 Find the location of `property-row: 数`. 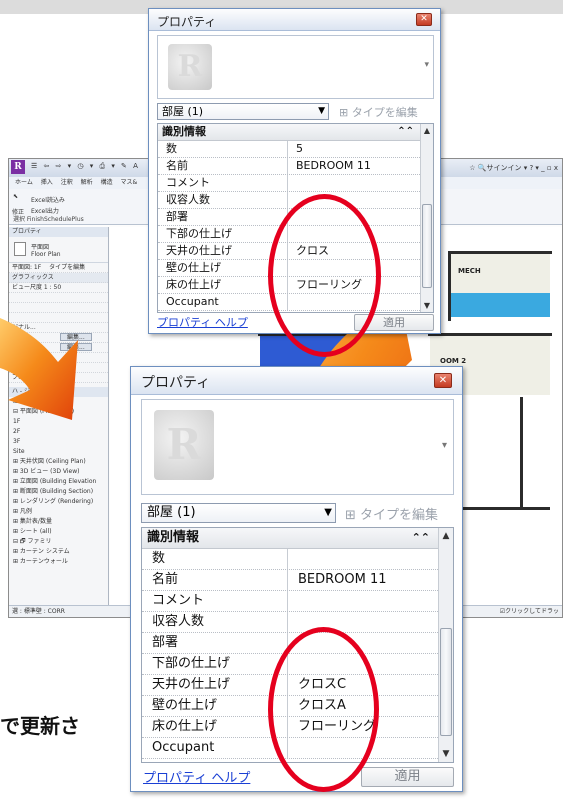

property-row: 数 is located at coordinates (290, 559).